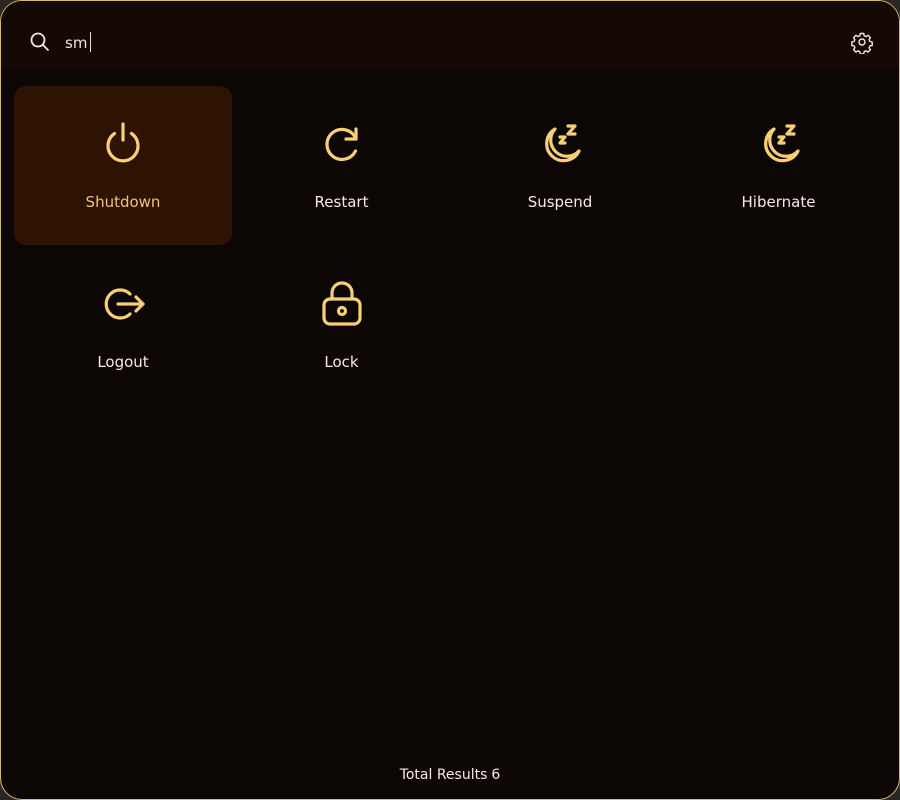 Image resolution: width=900 pixels, height=800 pixels. What do you see at coordinates (123, 202) in the screenshot?
I see `result-label: Shutdown` at bounding box center [123, 202].